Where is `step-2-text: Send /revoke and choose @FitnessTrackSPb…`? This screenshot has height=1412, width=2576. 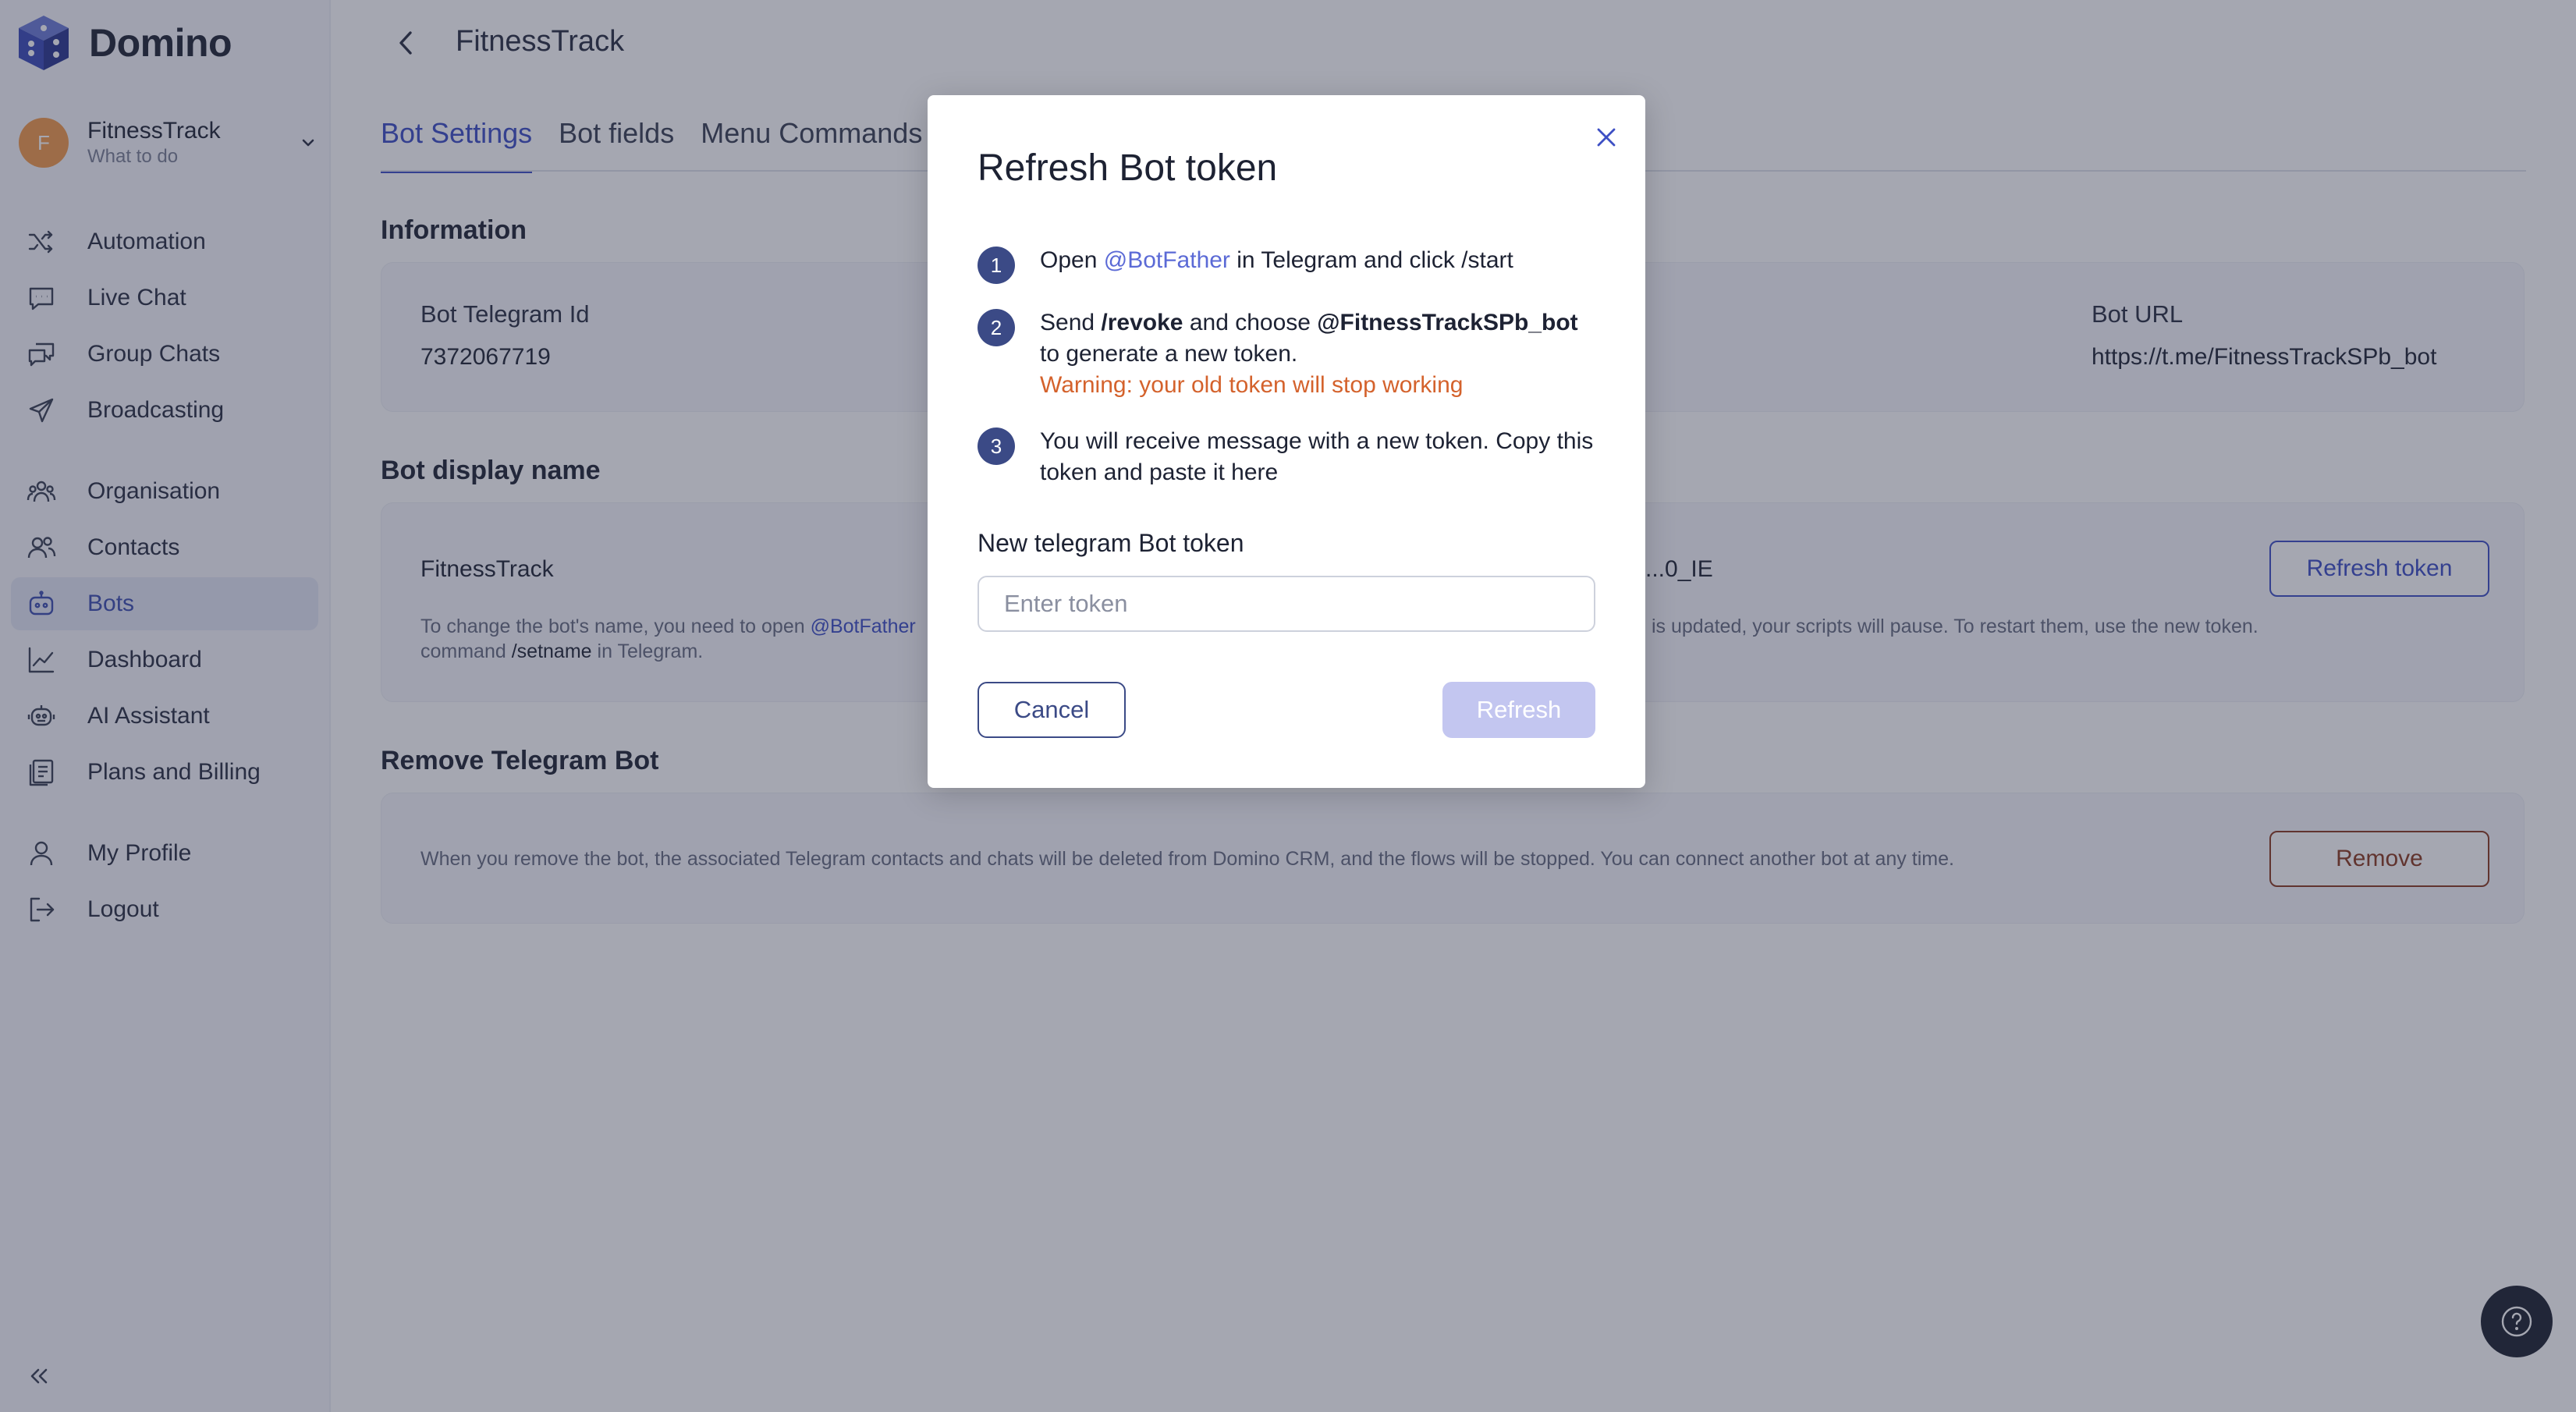 step-2-text: Send /revoke and choose @FitnessTrackSPb… is located at coordinates (1317, 354).